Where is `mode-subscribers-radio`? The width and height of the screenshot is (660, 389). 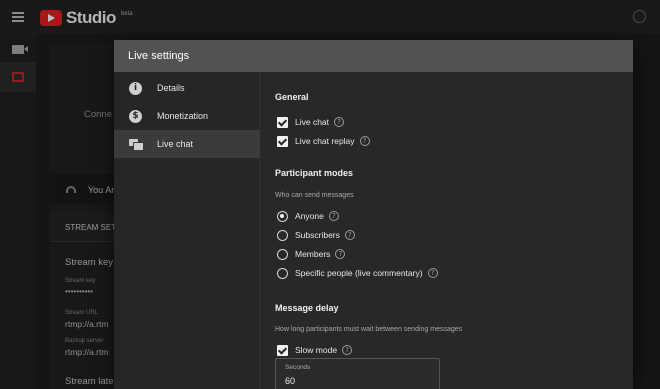 mode-subscribers-radio is located at coordinates (282, 235).